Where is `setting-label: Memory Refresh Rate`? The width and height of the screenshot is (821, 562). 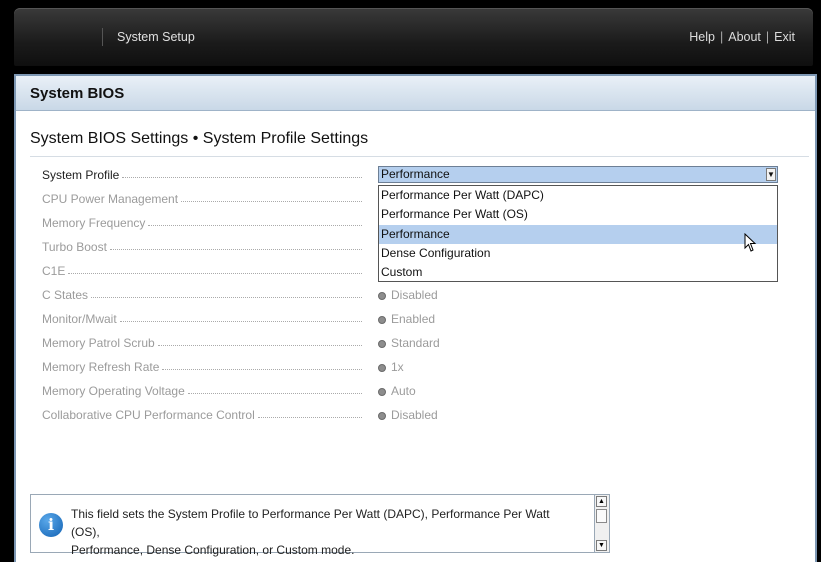 setting-label: Memory Refresh Rate is located at coordinates (101, 367).